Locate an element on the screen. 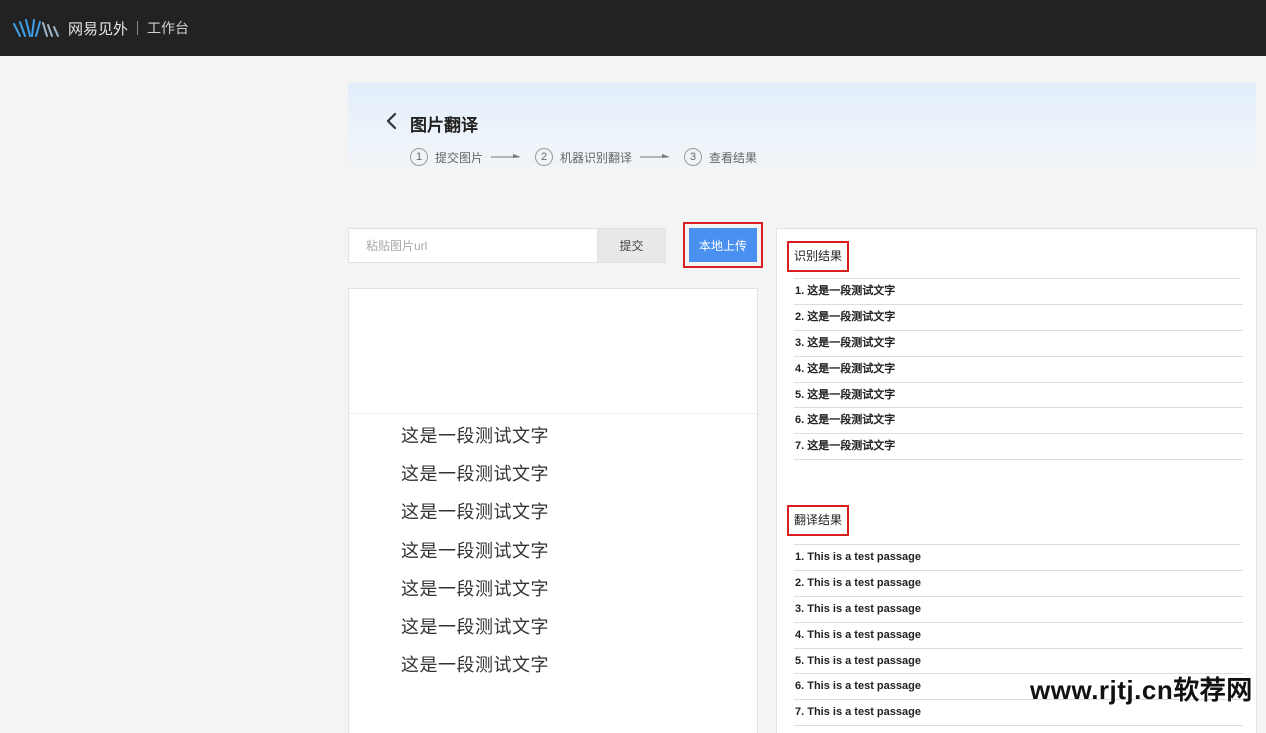 The image size is (1266, 733). step-label: 提交图片 is located at coordinates (459, 157).